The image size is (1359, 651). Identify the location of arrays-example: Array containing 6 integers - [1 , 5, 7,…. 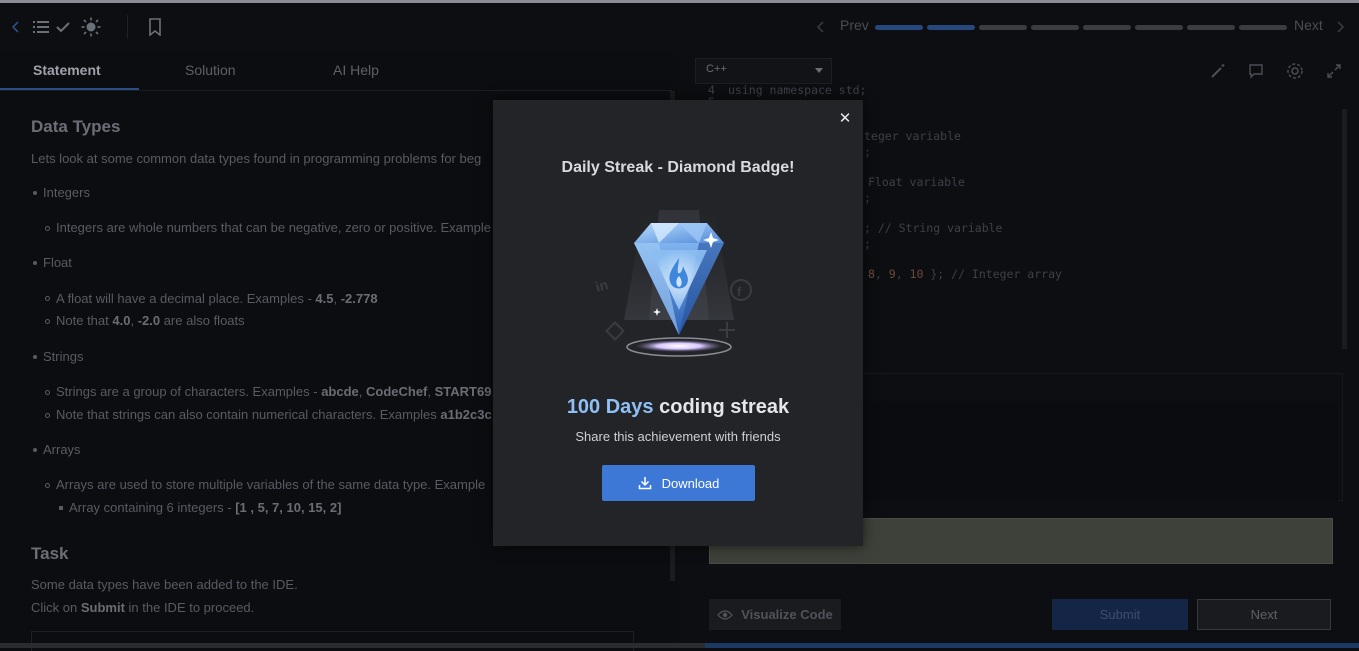
(205, 507).